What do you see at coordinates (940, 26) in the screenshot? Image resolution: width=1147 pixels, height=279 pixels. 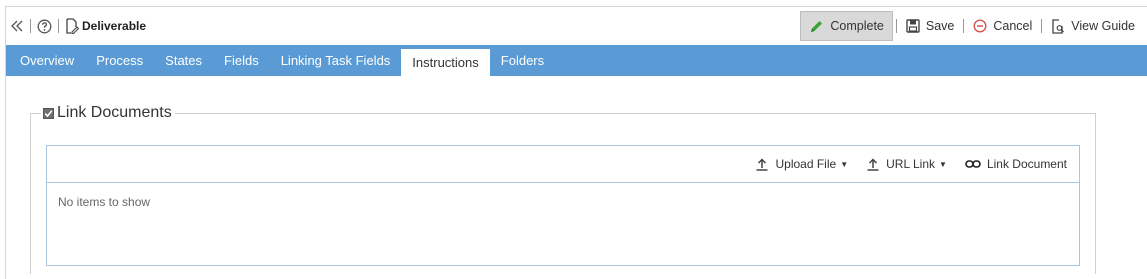 I see `save-label: Save` at bounding box center [940, 26].